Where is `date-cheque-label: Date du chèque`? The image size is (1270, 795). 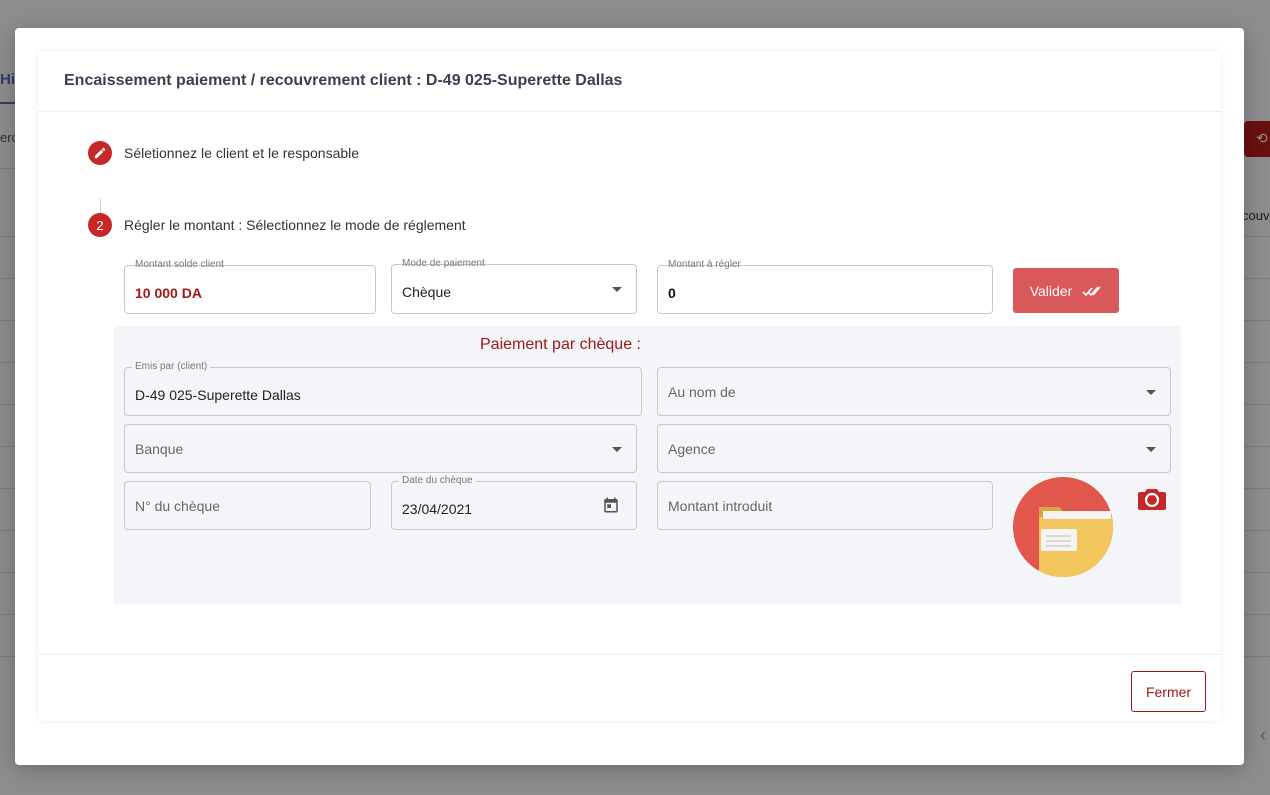 date-cheque-label: Date du chèque is located at coordinates (437, 480).